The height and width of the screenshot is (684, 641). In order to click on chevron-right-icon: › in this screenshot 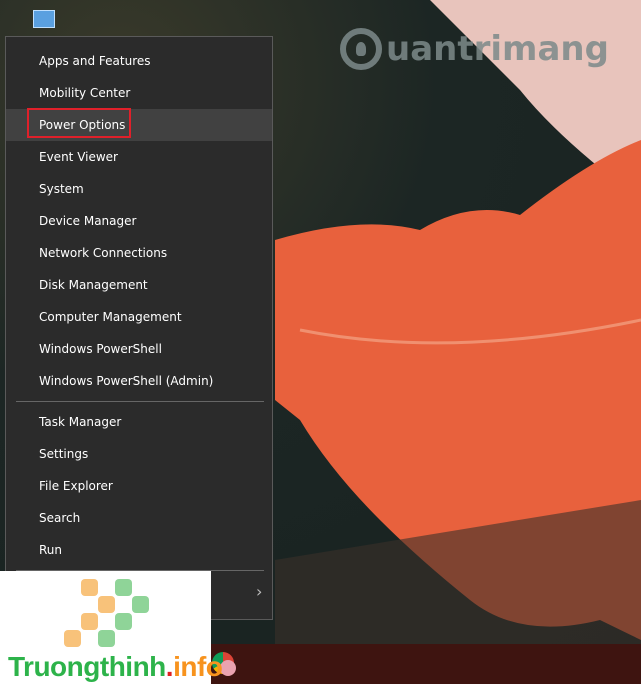, I will do `click(259, 591)`.